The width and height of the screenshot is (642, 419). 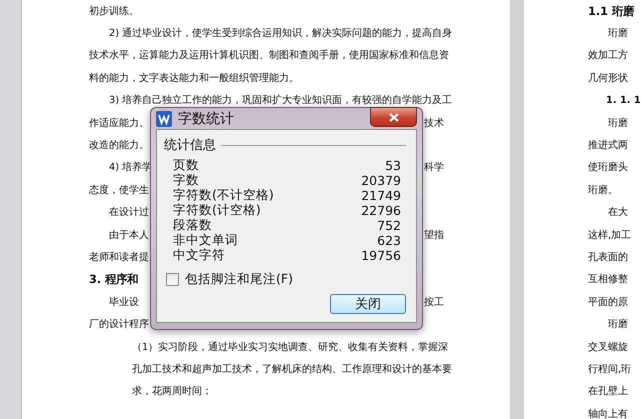 What do you see at coordinates (164, 118) in the screenshot?
I see `app-logo-icon` at bounding box center [164, 118].